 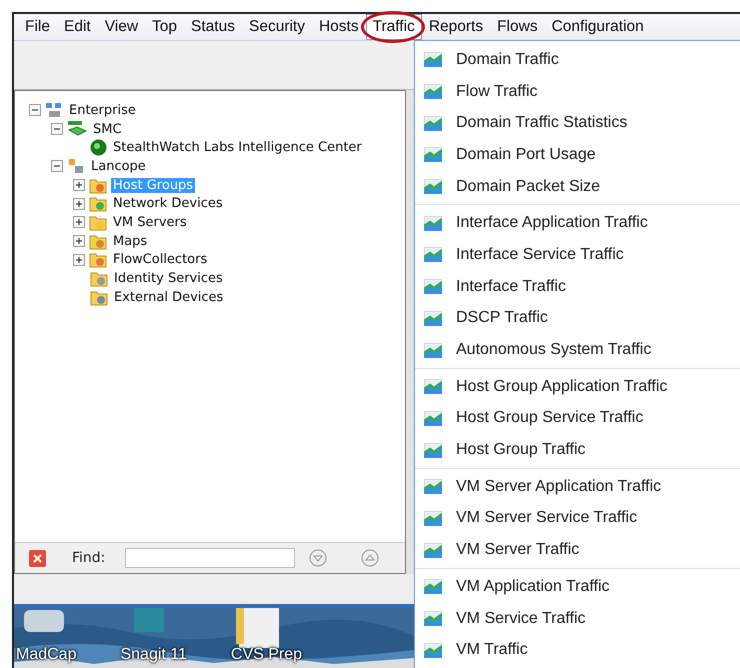 I want to click on globe-icon, so click(x=98, y=147).